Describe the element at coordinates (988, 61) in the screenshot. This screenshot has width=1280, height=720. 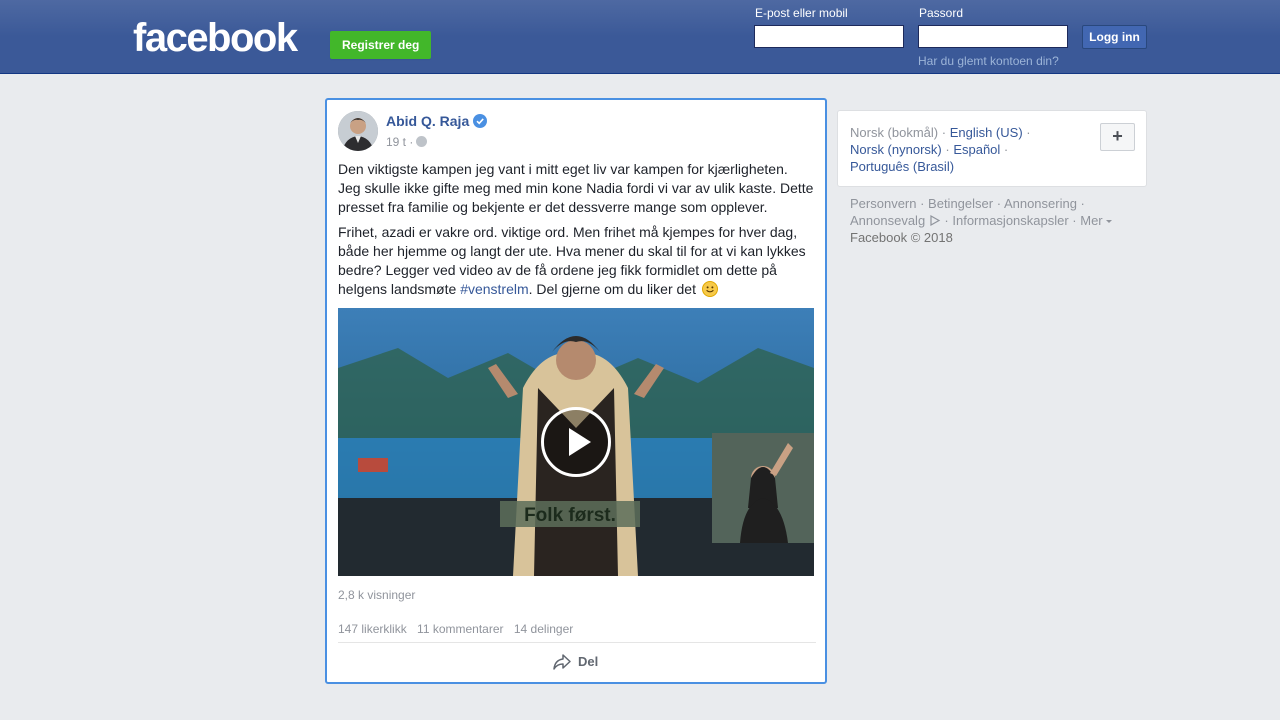
I see `forgot-account-link: Har du glemt kontoen din?` at that location.